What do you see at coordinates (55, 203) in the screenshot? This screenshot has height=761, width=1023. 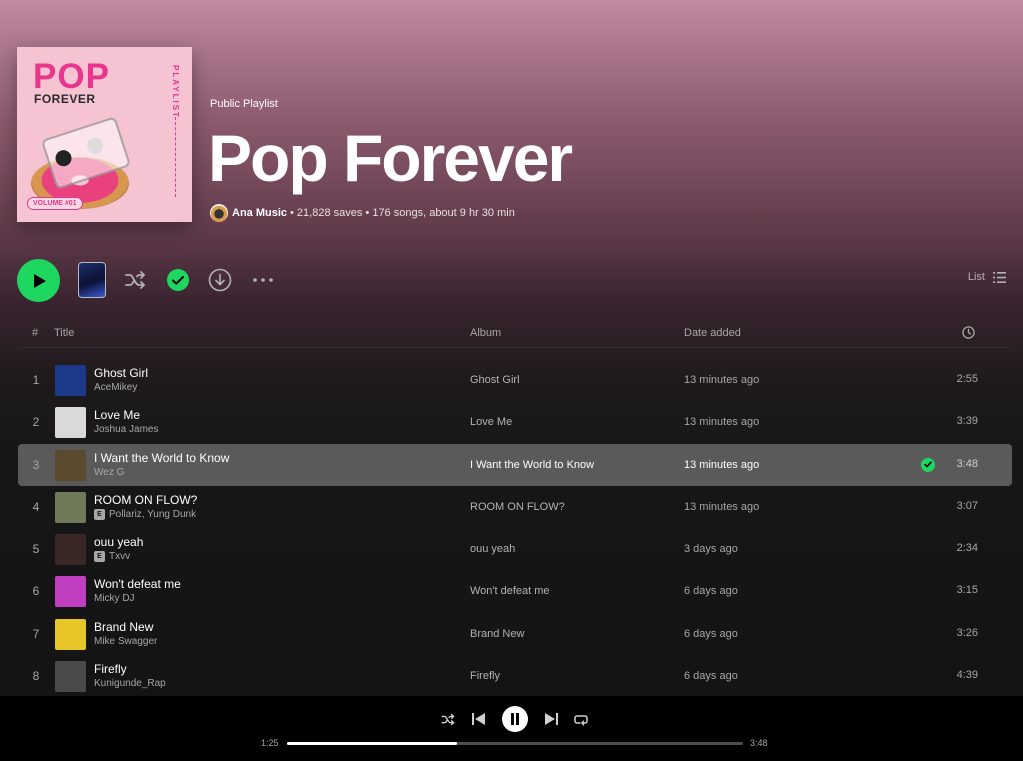 I see `cover-volume-badge: VOLUME #01` at bounding box center [55, 203].